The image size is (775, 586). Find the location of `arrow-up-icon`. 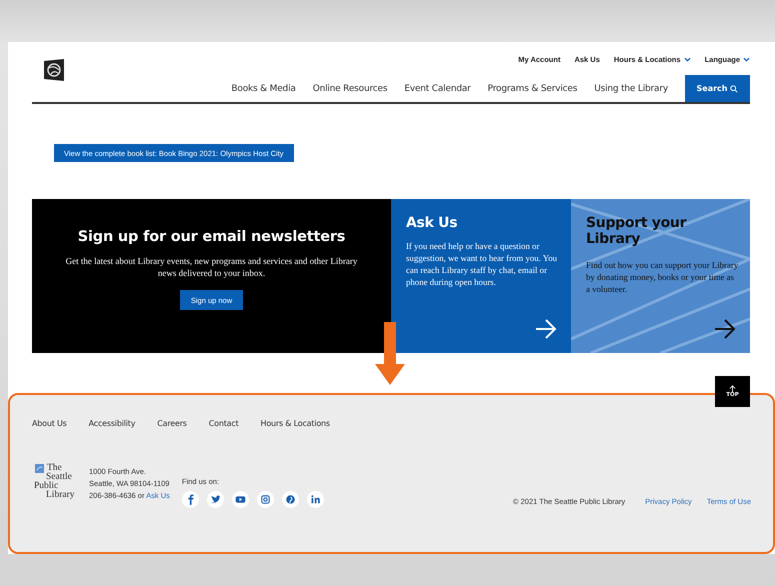

arrow-up-icon is located at coordinates (732, 388).